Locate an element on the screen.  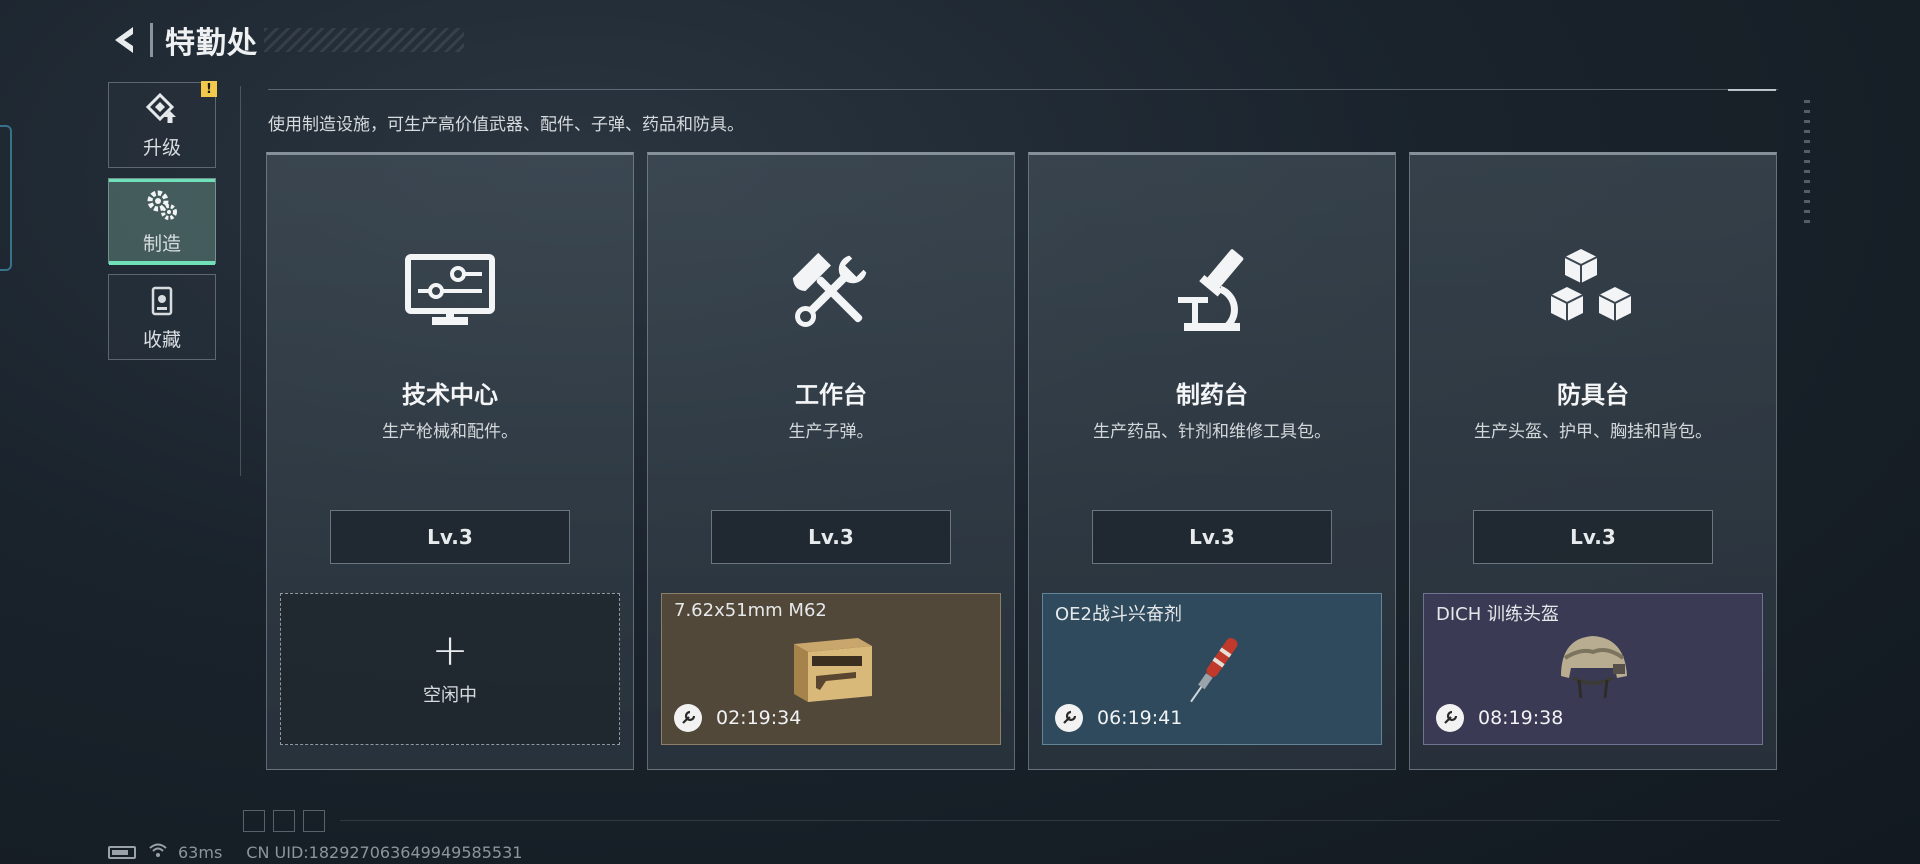
back-button is located at coordinates (125, 40).